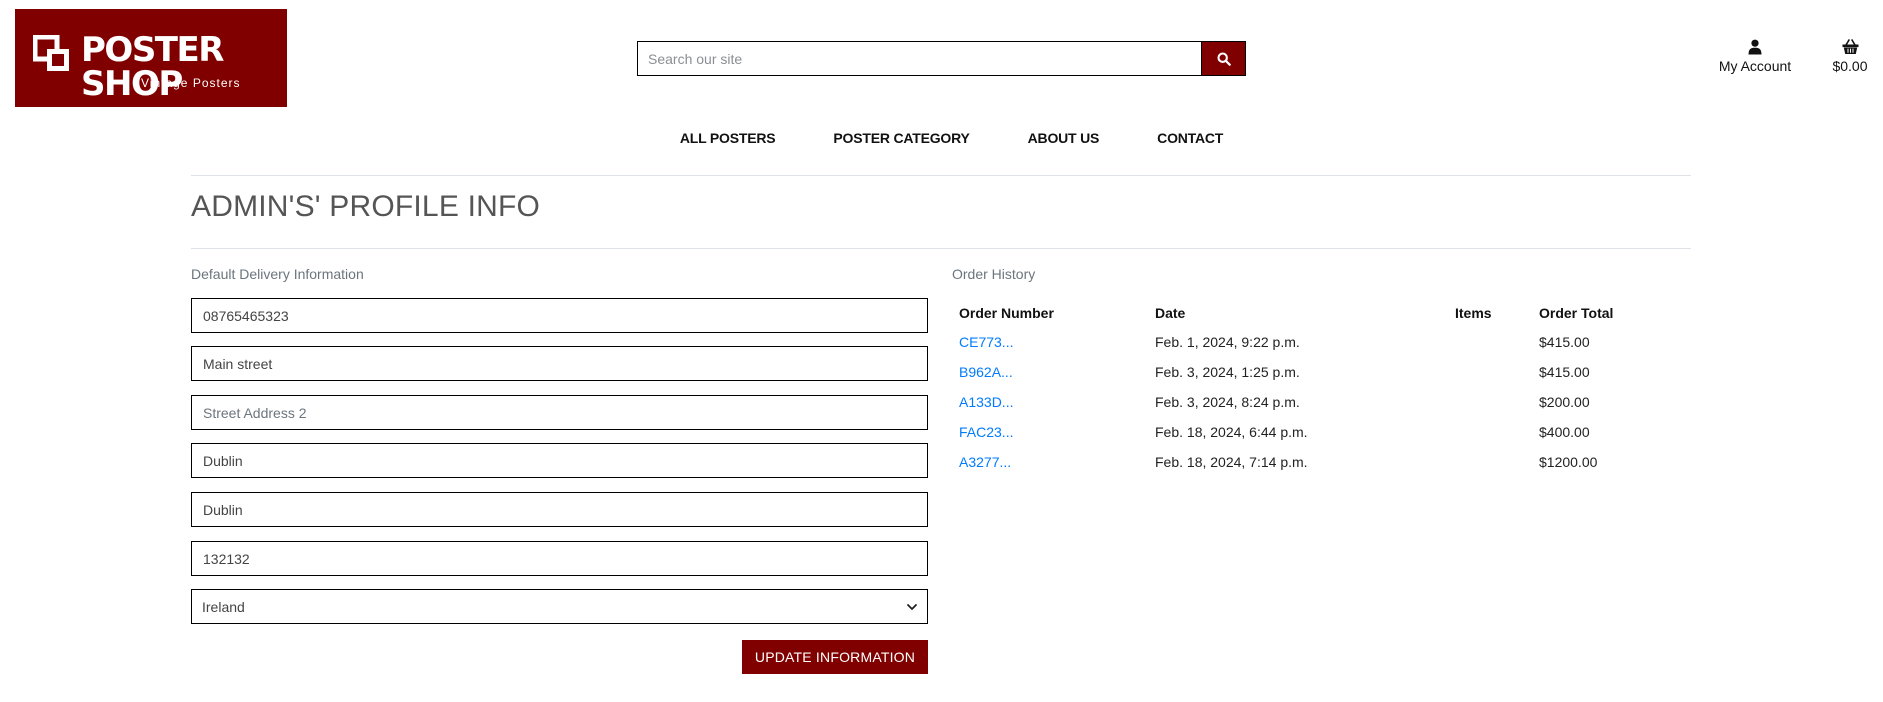 Image resolution: width=1883 pixels, height=702 pixels. What do you see at coordinates (728, 138) in the screenshot?
I see `nav-all-posters: ALL POSTERS` at bounding box center [728, 138].